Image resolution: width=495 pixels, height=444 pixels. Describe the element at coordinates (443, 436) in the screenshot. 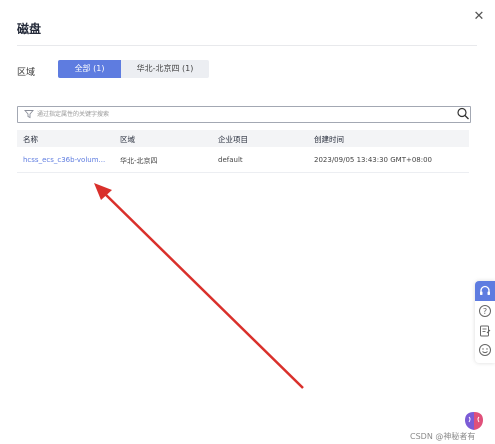

I see `watermark: CSDN @神秘者有` at that location.